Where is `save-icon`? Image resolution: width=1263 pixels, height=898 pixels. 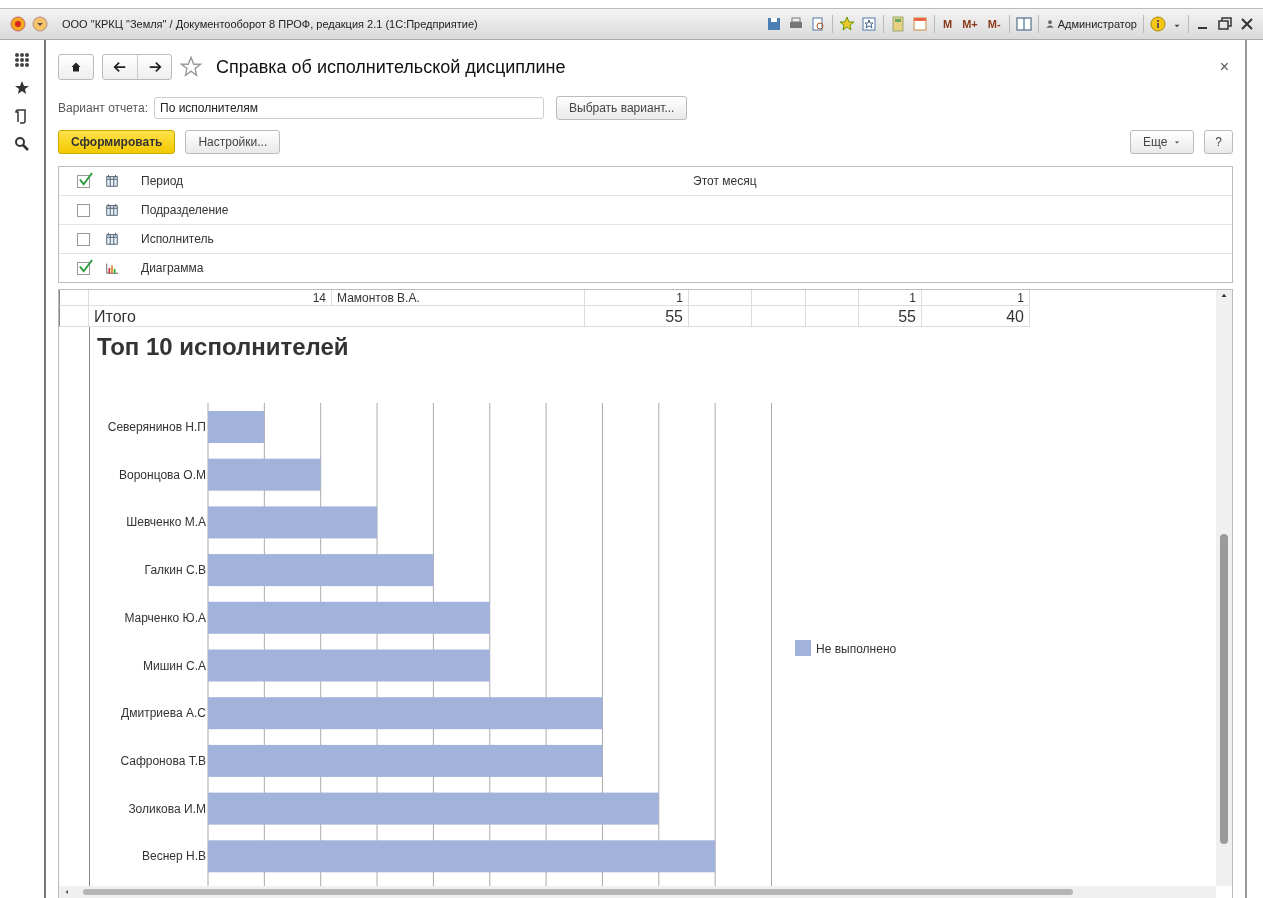
save-icon is located at coordinates (774, 24).